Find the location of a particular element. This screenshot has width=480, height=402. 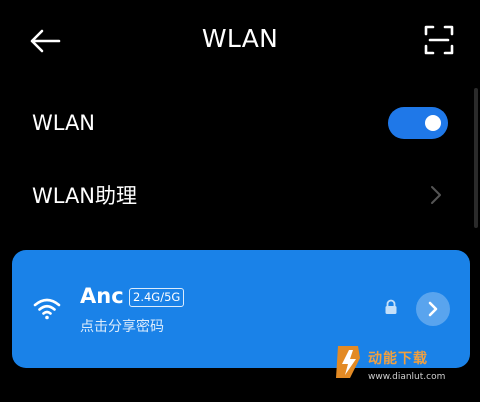

lock-icon is located at coordinates (391, 306).